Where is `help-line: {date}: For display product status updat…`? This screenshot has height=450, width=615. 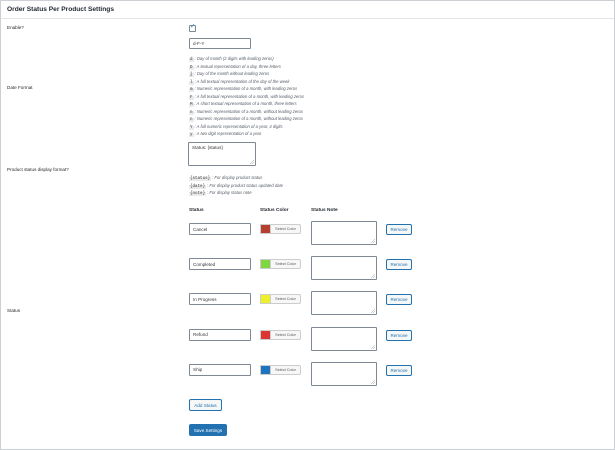 help-line: {date}: For display product status updat… is located at coordinates (236, 186).